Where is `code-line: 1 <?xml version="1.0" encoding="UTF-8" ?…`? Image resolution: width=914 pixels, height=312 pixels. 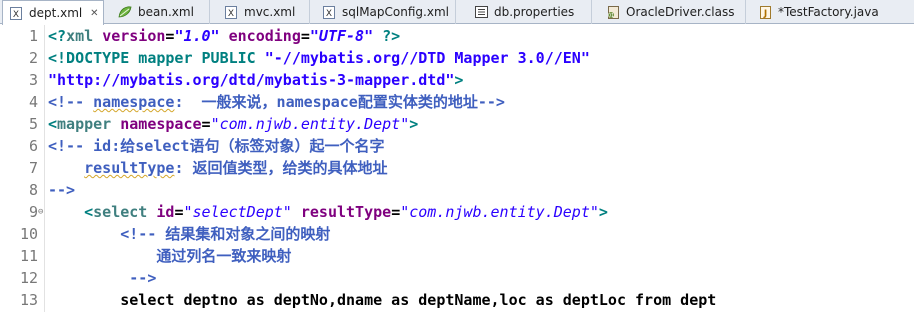
code-line: 1 <?xml version="1.0" encoding="UTF-8" ?… is located at coordinates (457, 36).